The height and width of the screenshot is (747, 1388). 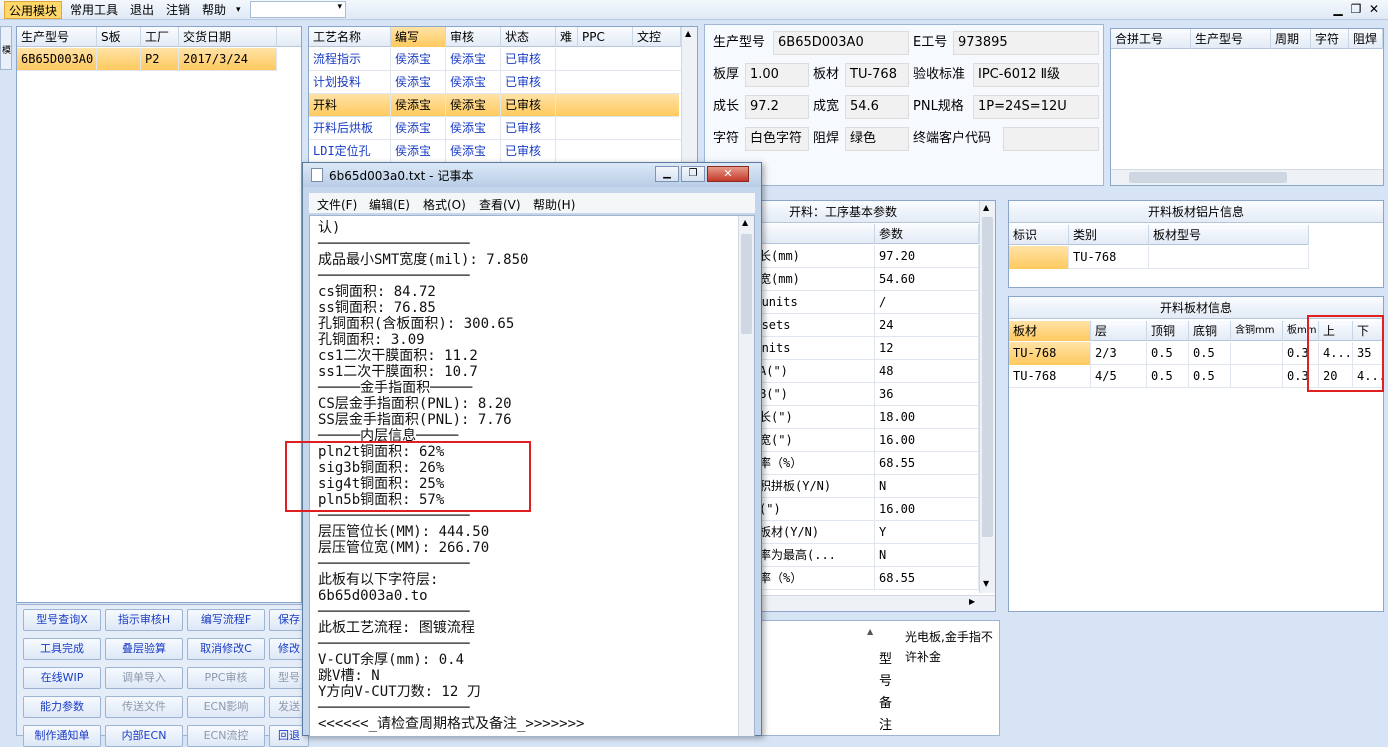 I want to click on combine-grid-hscroll, so click(x=1247, y=177).